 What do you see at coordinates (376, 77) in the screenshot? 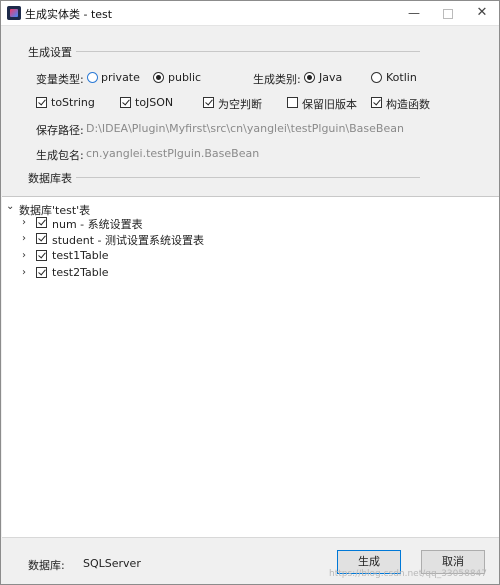
I see `radio-kotlin` at bounding box center [376, 77].